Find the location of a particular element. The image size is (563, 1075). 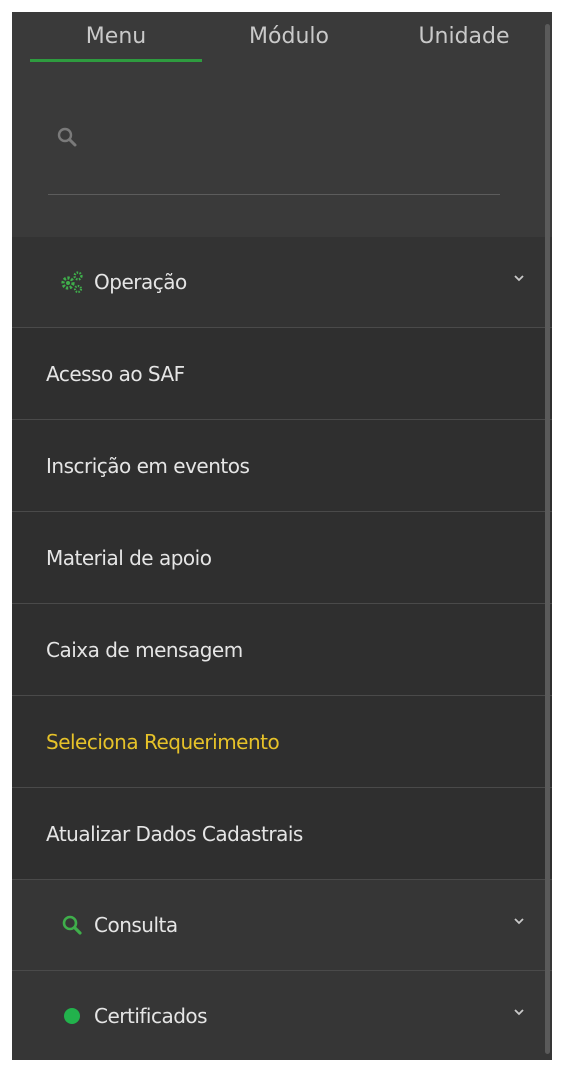

section-certificados: Certificados is located at coordinates (282, 1015).